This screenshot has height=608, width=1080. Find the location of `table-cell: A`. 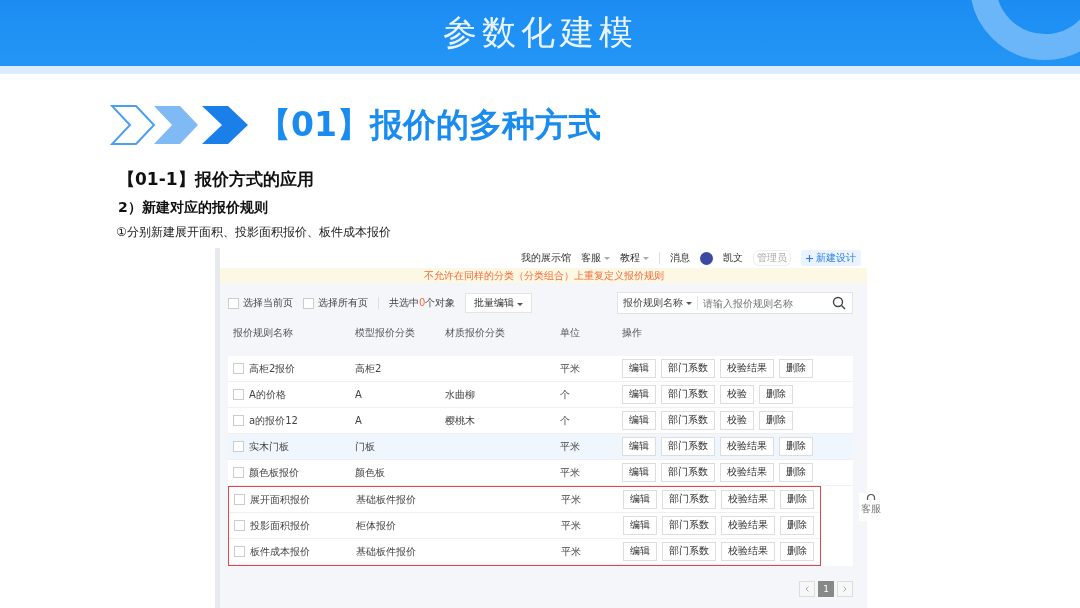

table-cell: A is located at coordinates (358, 420).